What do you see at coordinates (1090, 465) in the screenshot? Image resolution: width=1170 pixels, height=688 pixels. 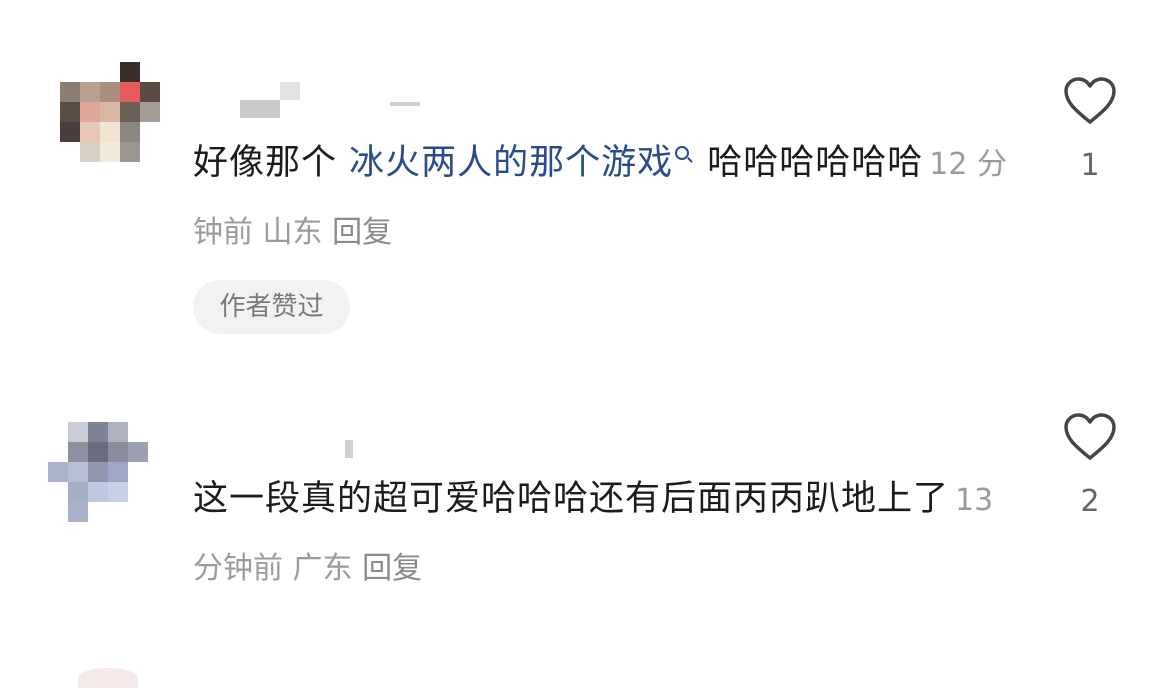 I see `like-button: 2` at bounding box center [1090, 465].